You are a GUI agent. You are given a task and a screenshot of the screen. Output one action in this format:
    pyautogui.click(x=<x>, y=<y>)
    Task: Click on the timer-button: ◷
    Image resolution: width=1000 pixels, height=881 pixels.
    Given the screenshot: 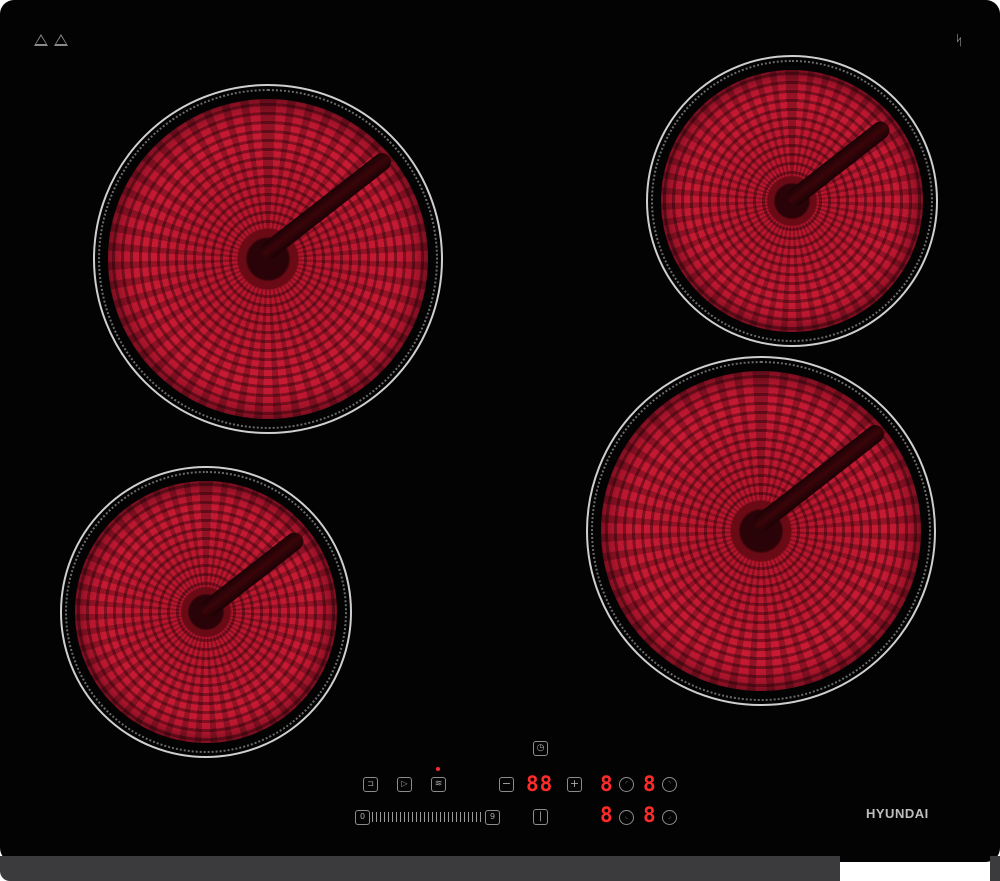 What is the action you would take?
    pyautogui.click(x=540, y=748)
    